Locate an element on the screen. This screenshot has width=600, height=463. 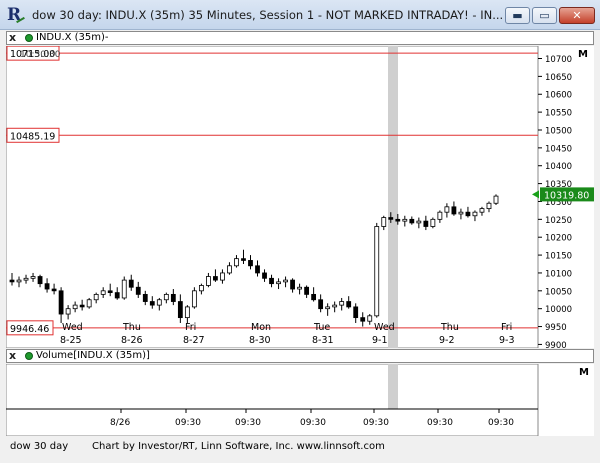
close-button: ✕ is located at coordinates (577, 15).